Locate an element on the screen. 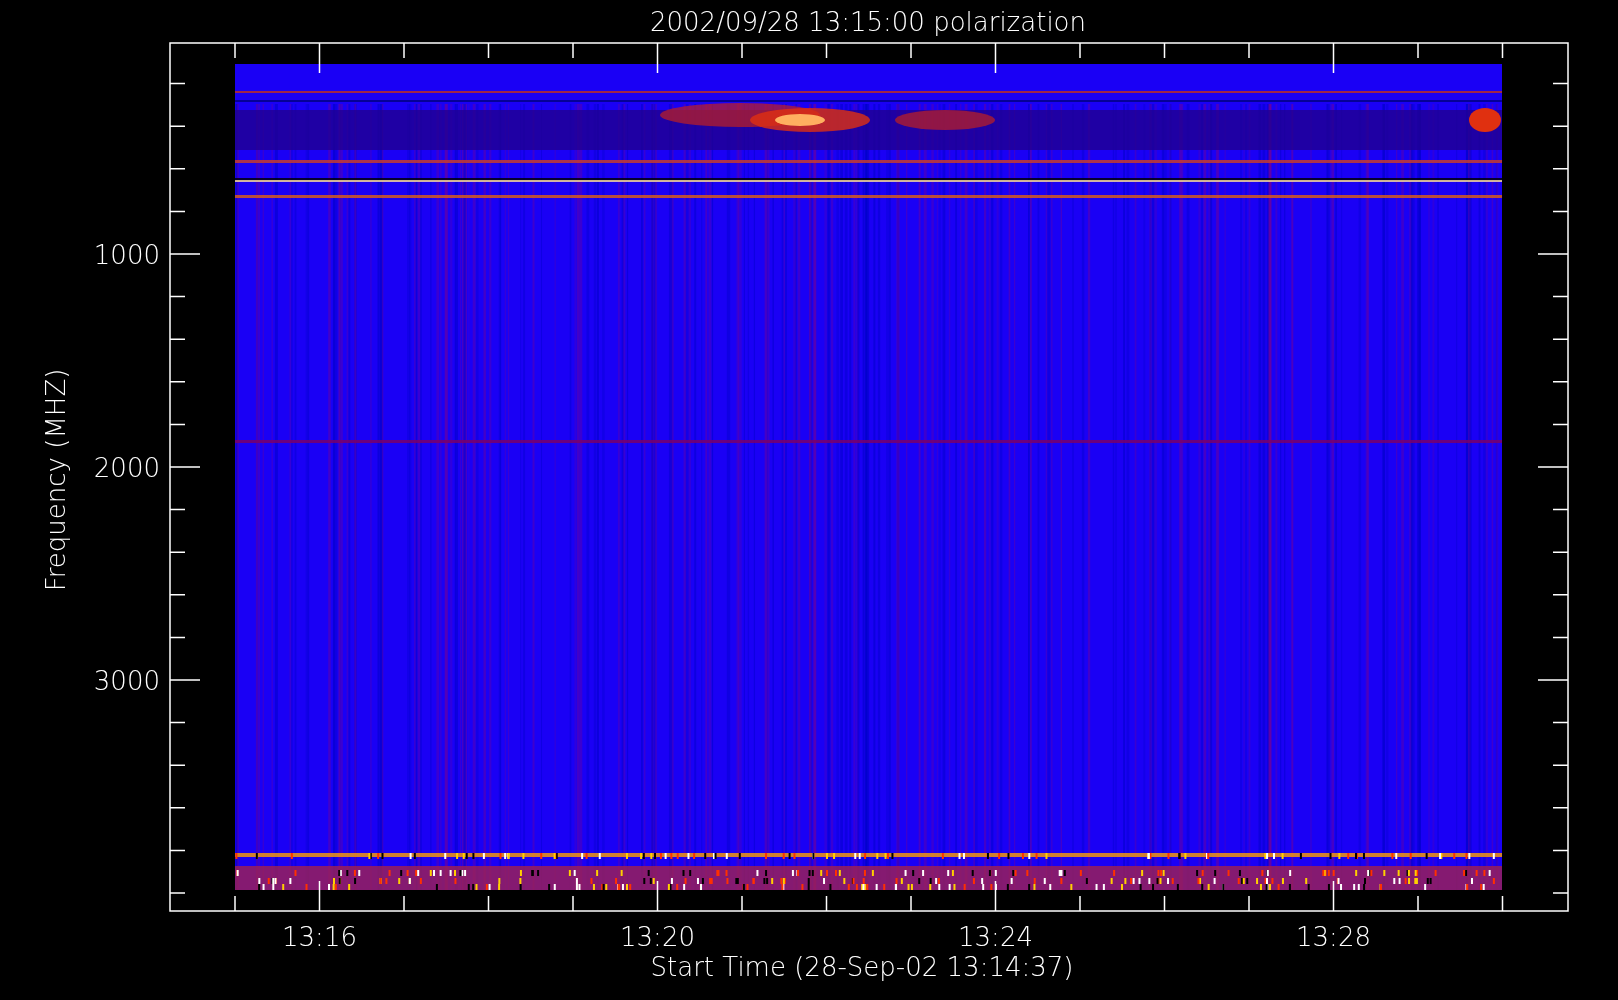 This screenshot has width=1618, height=1000. y-tick-label: 3000 is located at coordinates (126, 681).